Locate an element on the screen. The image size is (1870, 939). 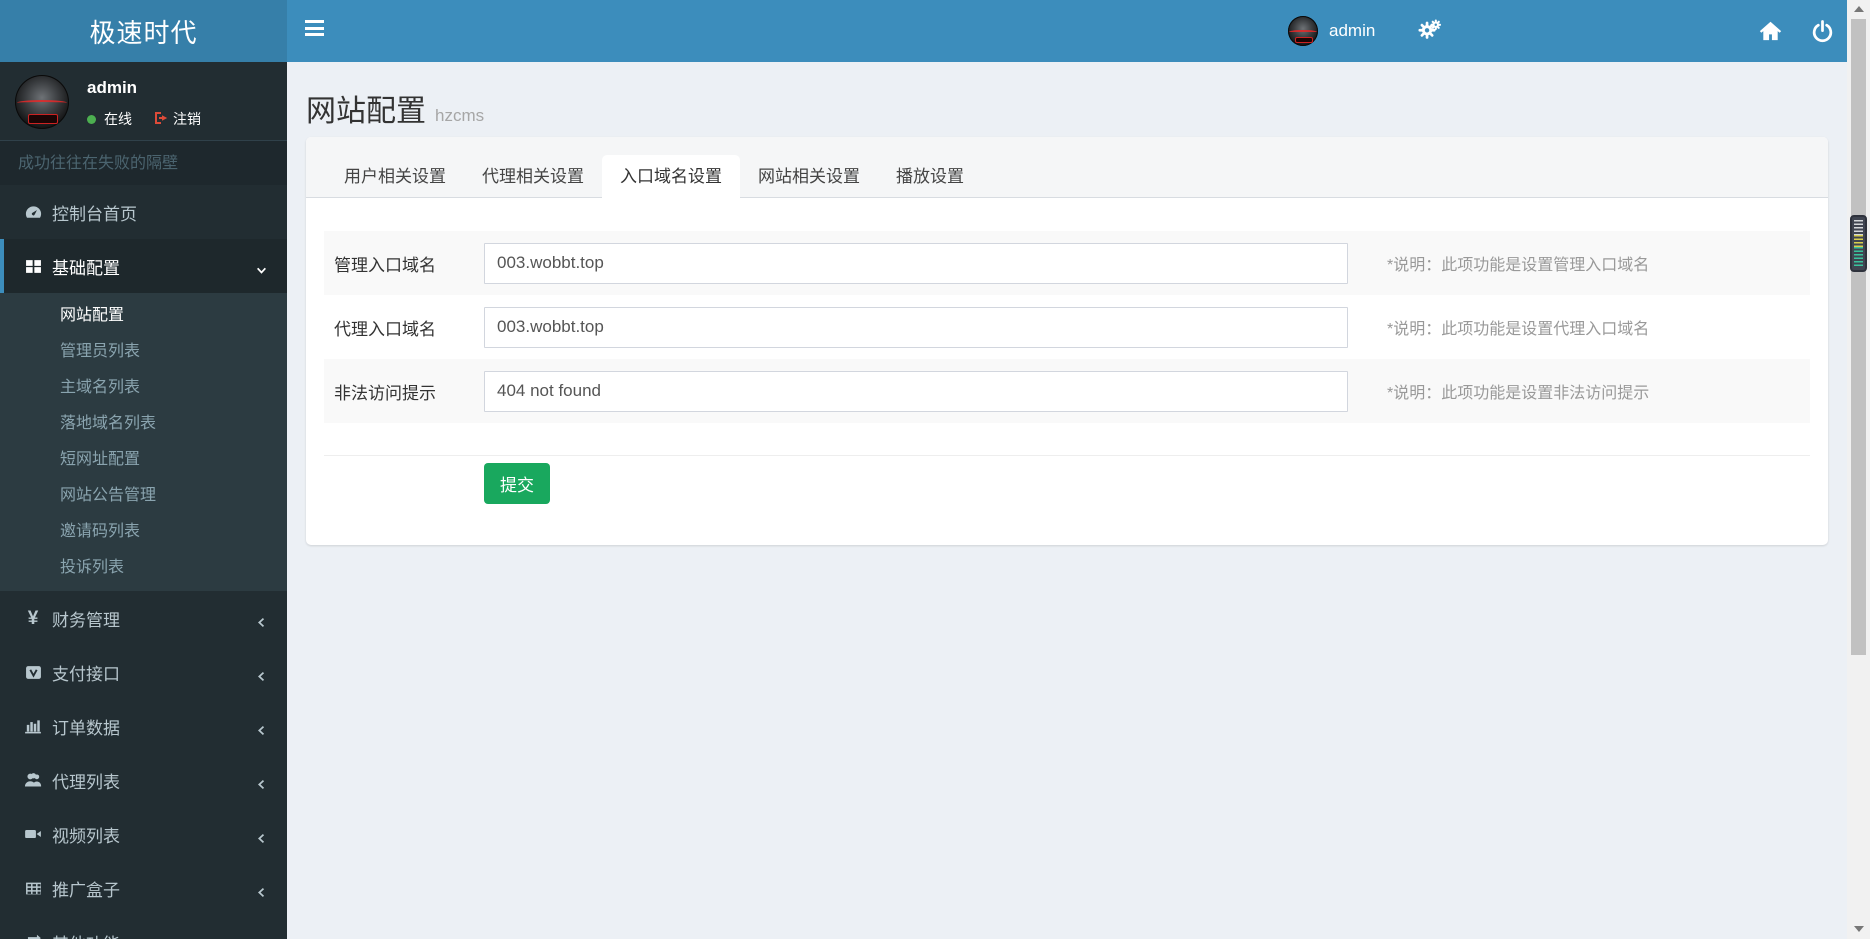
field-label: 非法访问提示 is located at coordinates (385, 393).